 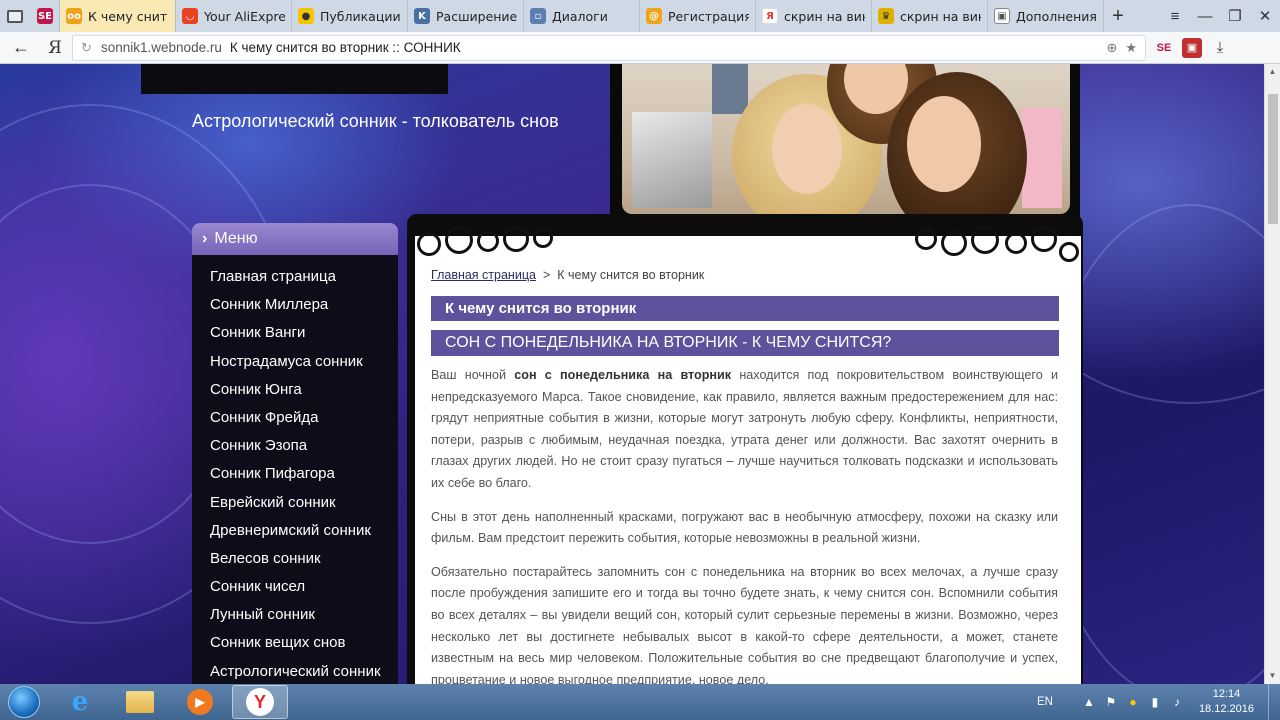 I want to click on bookmark-star-icon: ★, so click(x=1131, y=48).